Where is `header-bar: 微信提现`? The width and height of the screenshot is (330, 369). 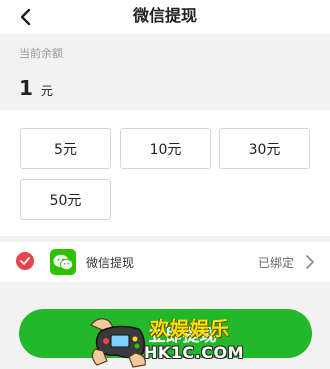
header-bar: 微信提现 is located at coordinates (165, 17).